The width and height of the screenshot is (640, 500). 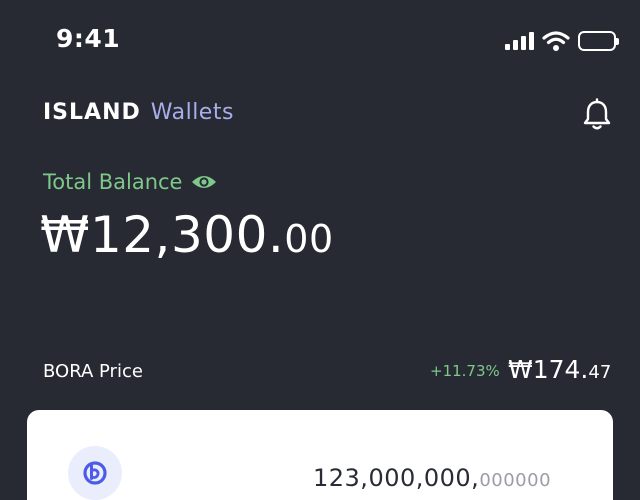 I want to click on price-main: ₩174., so click(x=548, y=369).